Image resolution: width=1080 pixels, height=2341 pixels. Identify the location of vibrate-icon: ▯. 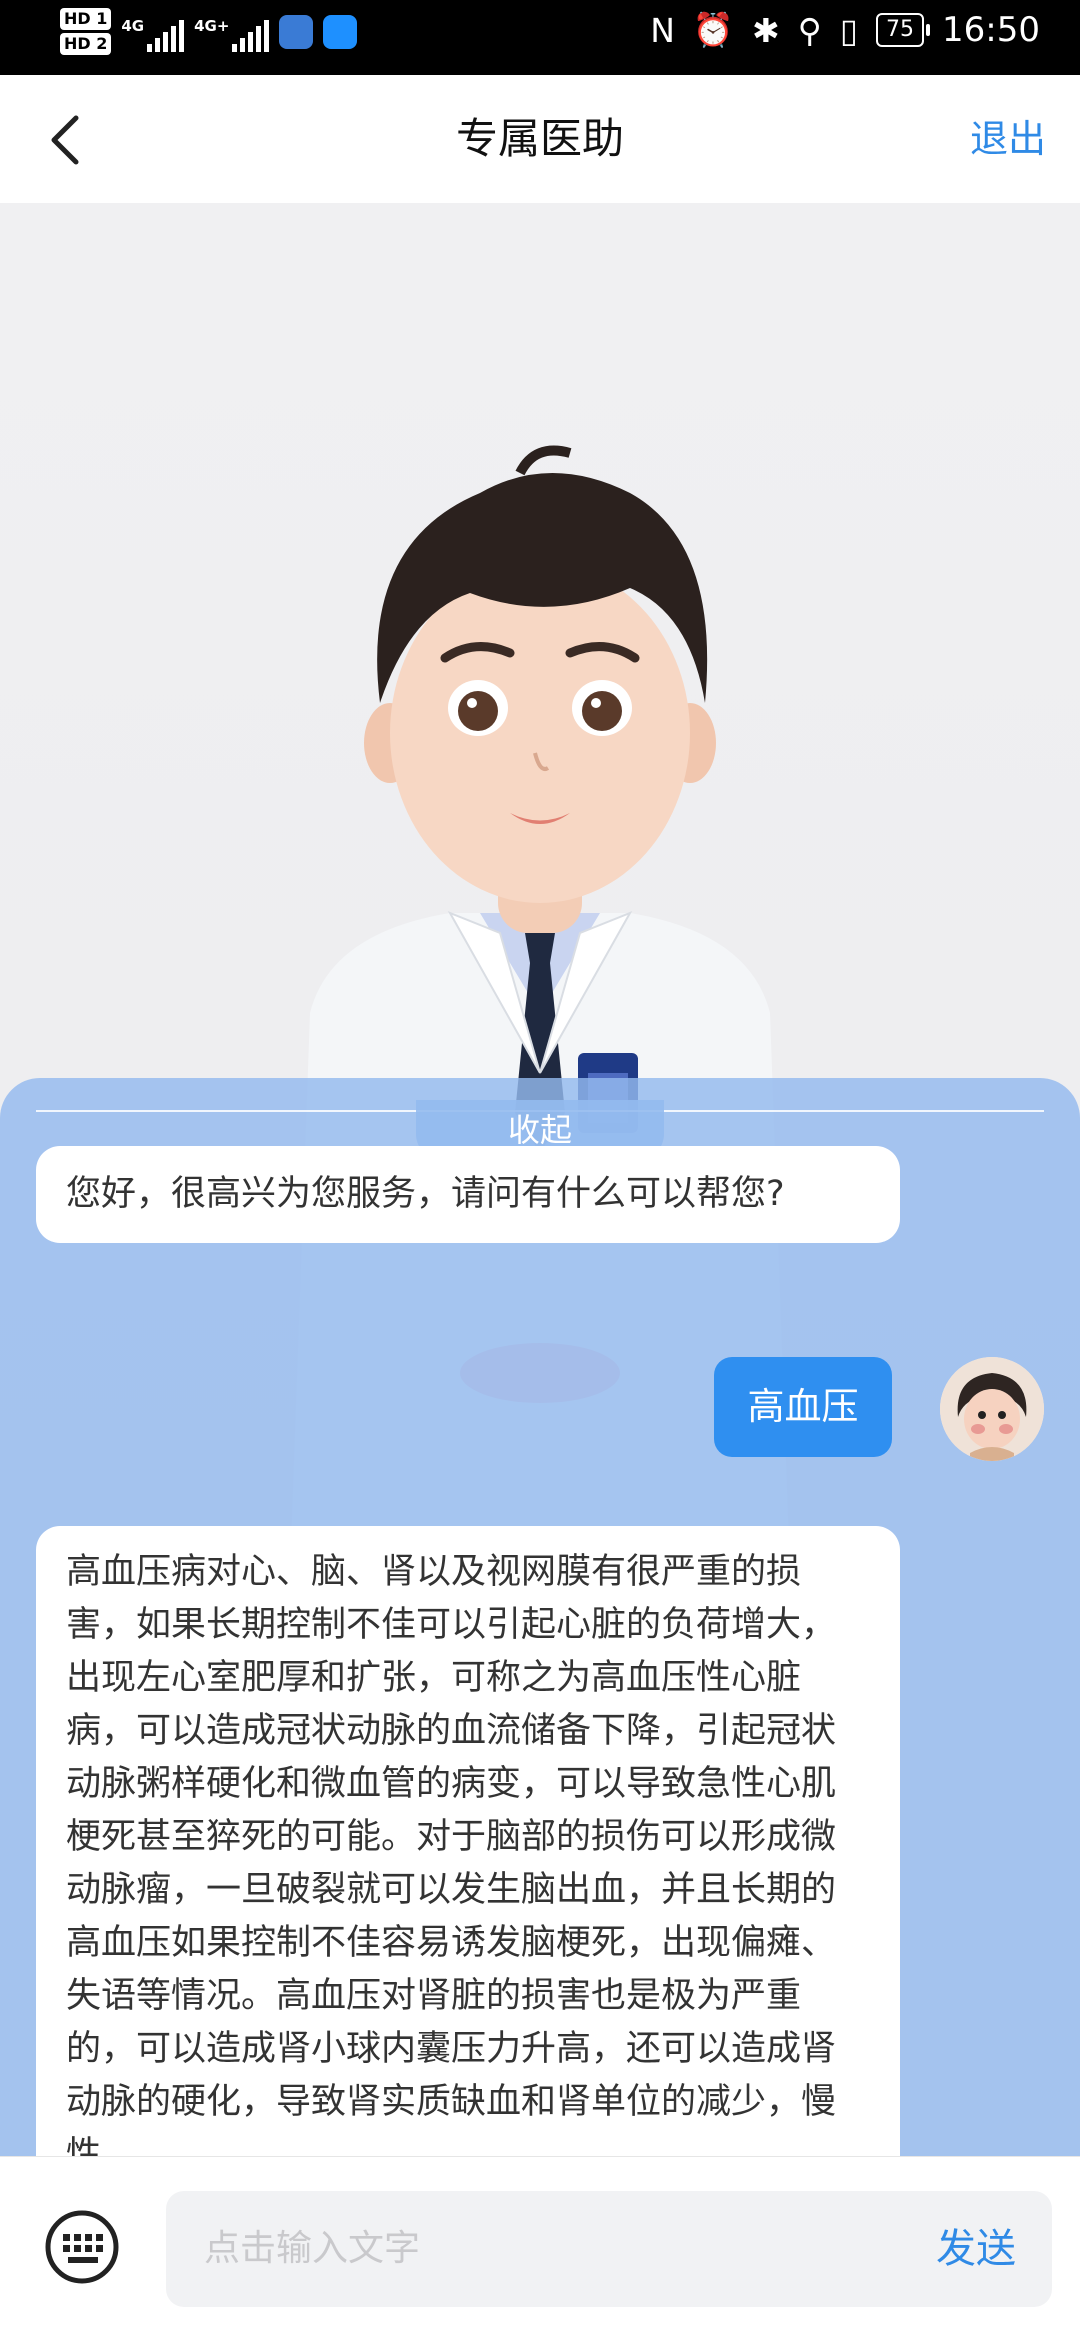
(849, 30).